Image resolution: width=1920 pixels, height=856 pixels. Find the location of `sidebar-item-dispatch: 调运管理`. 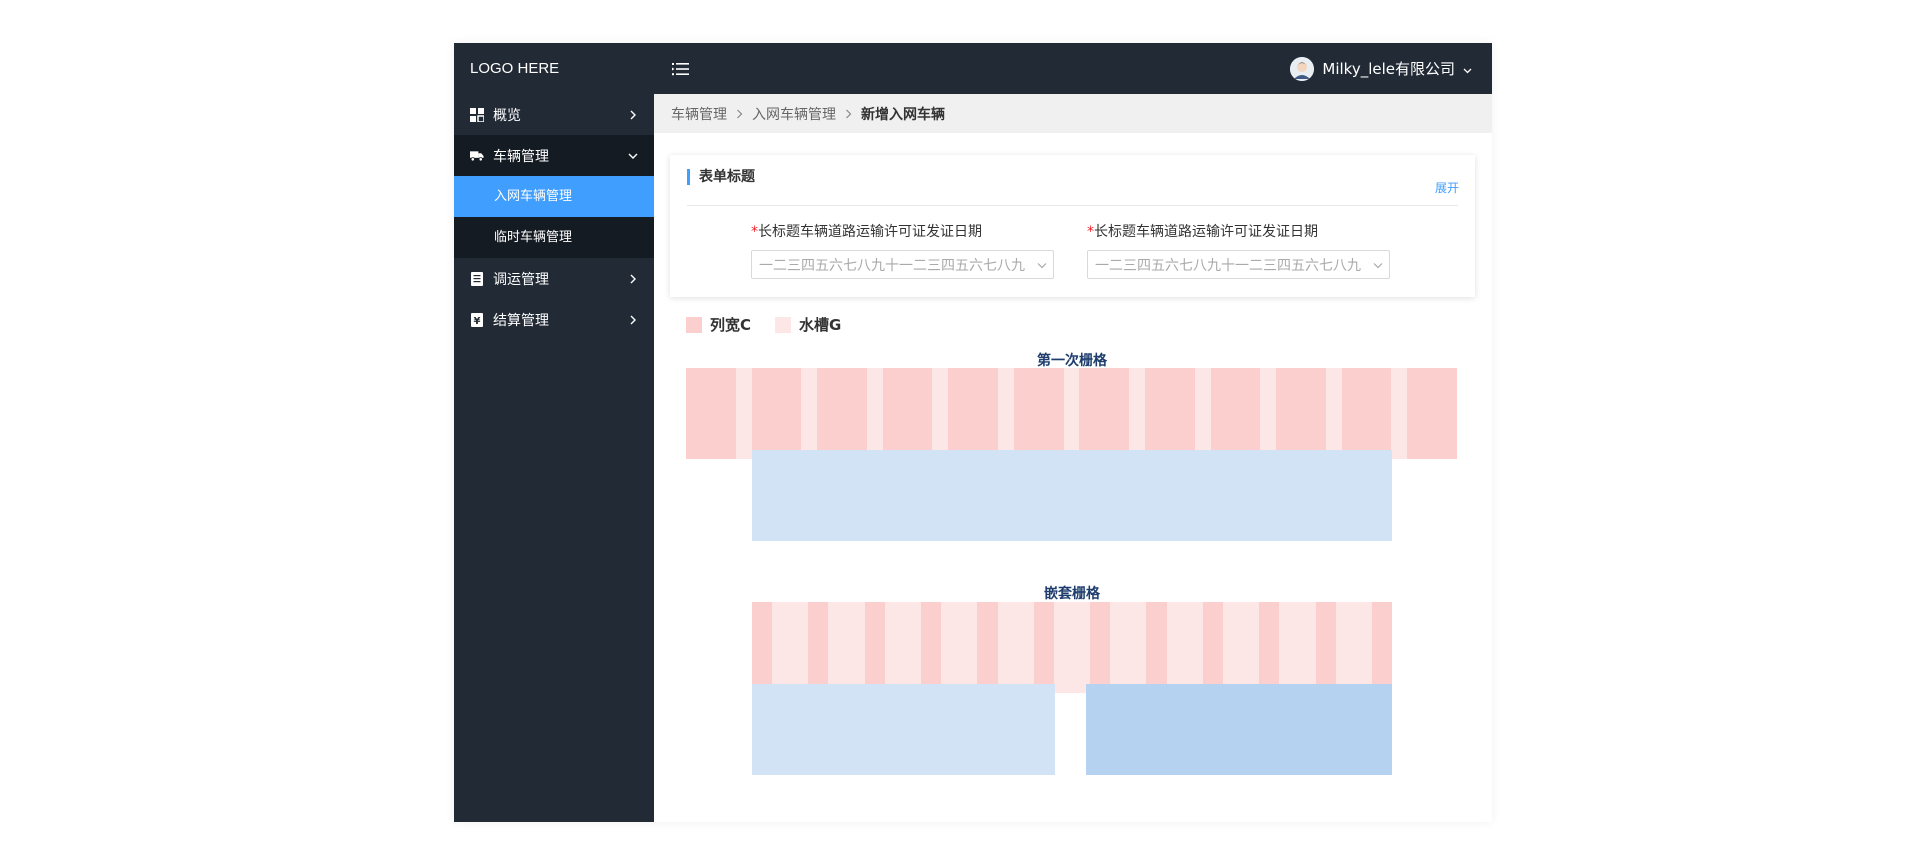

sidebar-item-dispatch: 调运管理 is located at coordinates (554, 278).